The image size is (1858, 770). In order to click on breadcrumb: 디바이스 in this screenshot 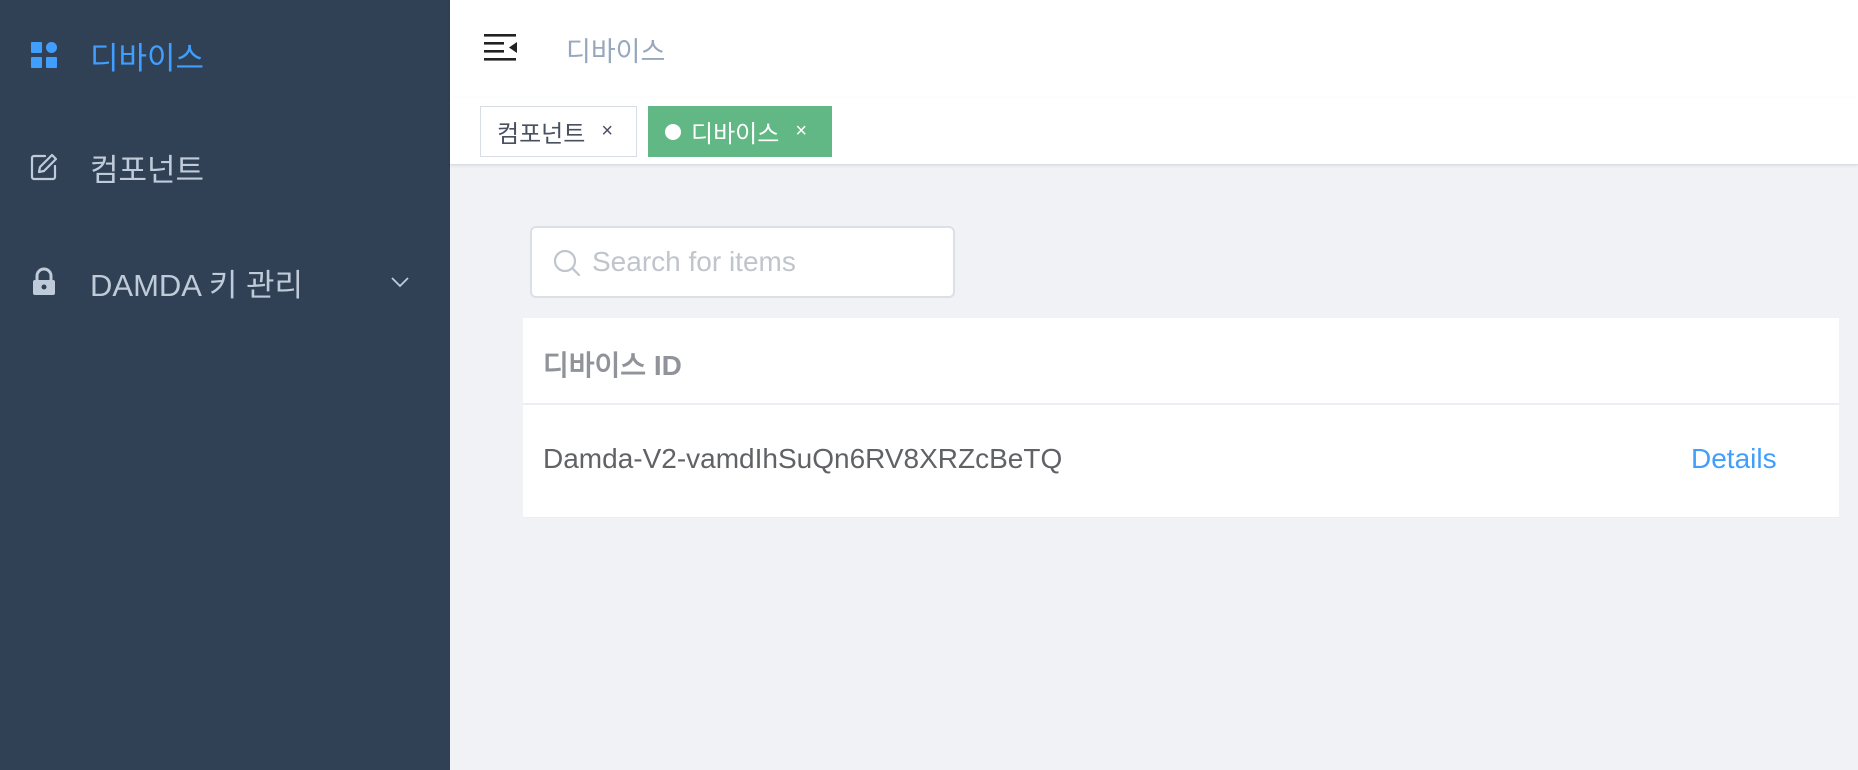, I will do `click(616, 52)`.